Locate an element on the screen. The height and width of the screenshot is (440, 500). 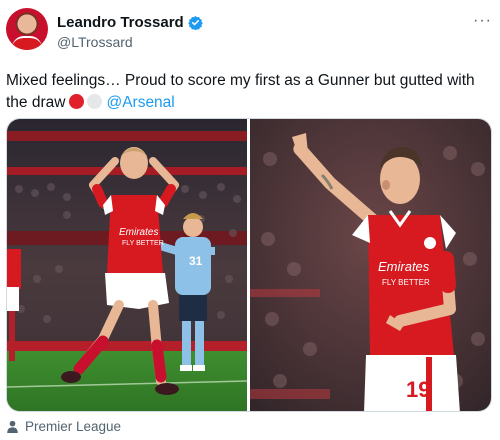
white-circle-emoji-icon is located at coordinates (95, 101).